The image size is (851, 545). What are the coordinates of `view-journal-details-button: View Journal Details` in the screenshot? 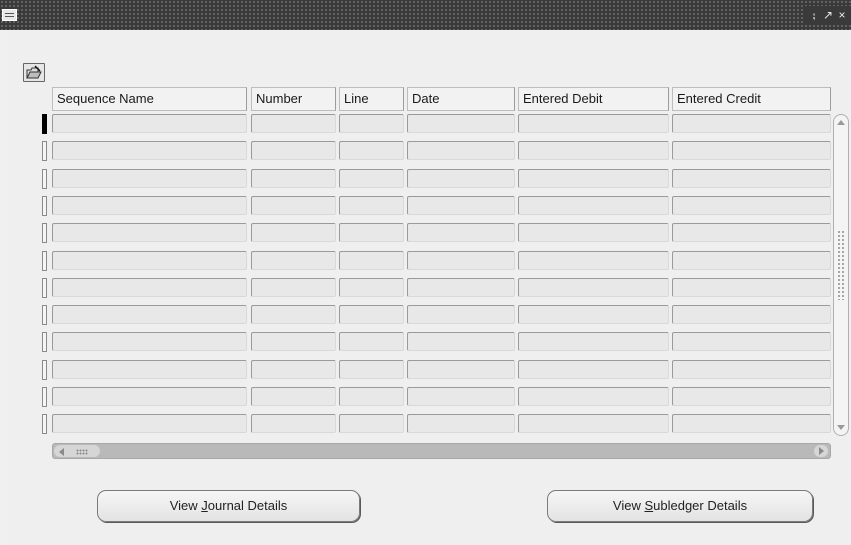 It's located at (228, 506).